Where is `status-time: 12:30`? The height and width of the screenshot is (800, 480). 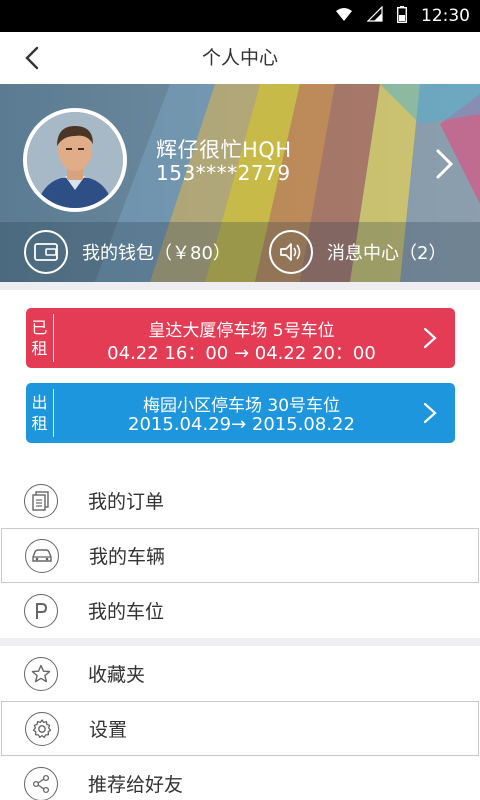 status-time: 12:30 is located at coordinates (445, 16).